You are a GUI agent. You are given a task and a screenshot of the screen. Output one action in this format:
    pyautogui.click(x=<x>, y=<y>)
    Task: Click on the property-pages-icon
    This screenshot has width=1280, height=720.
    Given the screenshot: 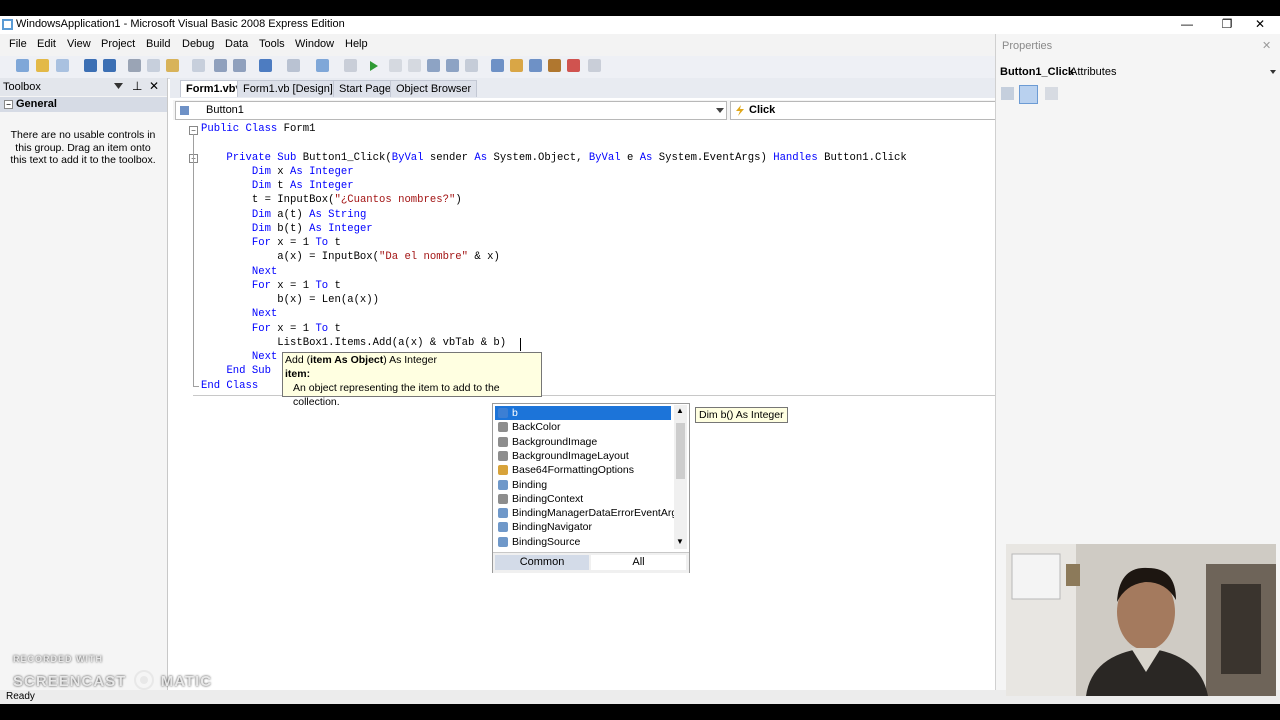 What is the action you would take?
    pyautogui.click(x=1051, y=93)
    